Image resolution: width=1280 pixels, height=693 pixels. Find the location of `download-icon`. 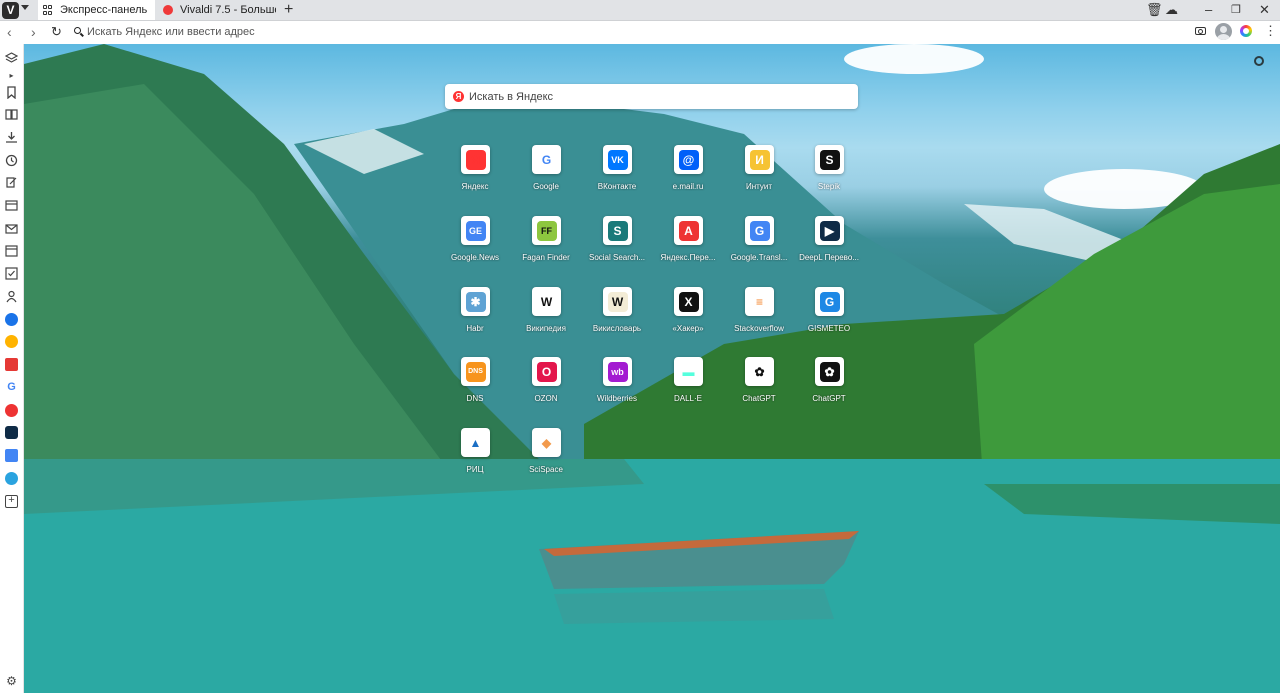

download-icon is located at coordinates (11, 137).